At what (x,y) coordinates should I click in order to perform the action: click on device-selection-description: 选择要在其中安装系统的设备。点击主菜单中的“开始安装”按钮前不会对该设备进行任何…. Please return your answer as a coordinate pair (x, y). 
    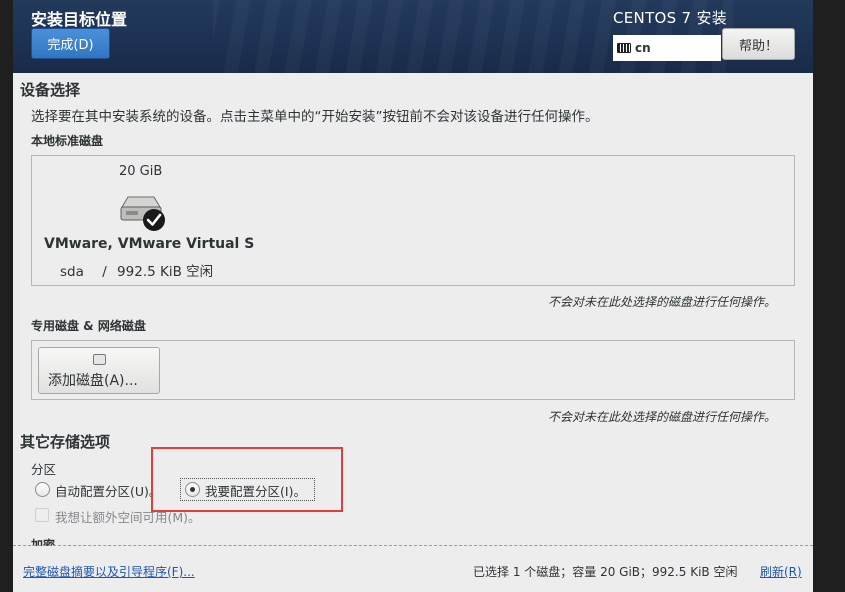
    Looking at the image, I should click on (315, 117).